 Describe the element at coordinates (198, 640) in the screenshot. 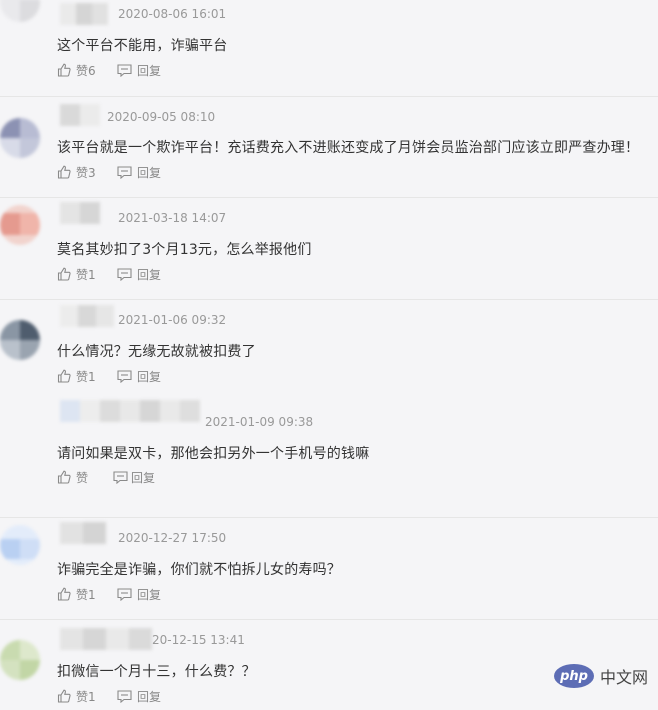

I see `comment-time: 20-12-15 13:41` at that location.